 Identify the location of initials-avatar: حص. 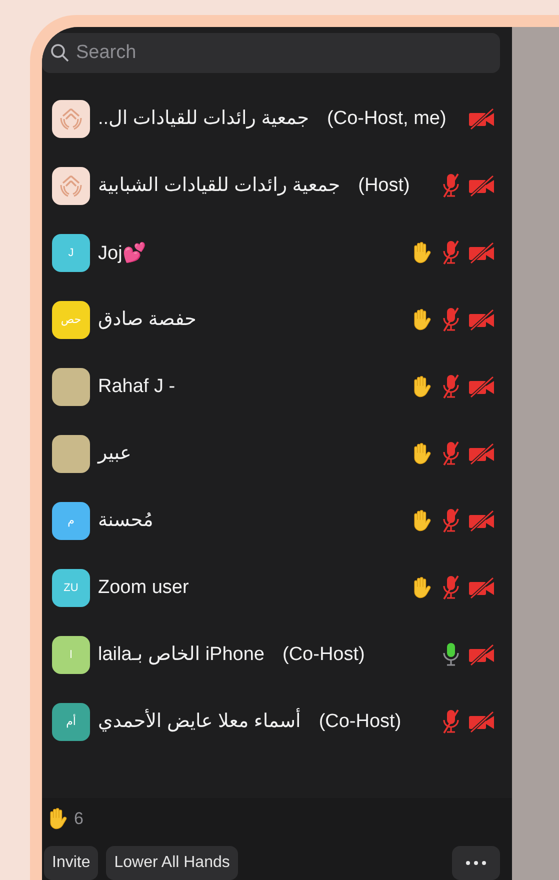
(71, 319).